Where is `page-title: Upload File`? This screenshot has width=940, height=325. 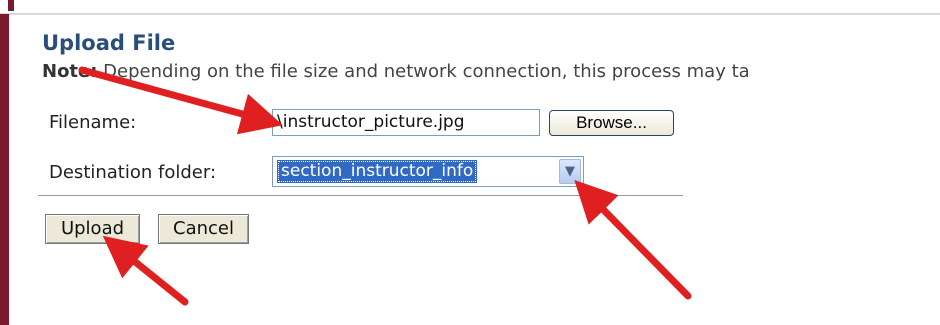 page-title: Upload File is located at coordinates (109, 43).